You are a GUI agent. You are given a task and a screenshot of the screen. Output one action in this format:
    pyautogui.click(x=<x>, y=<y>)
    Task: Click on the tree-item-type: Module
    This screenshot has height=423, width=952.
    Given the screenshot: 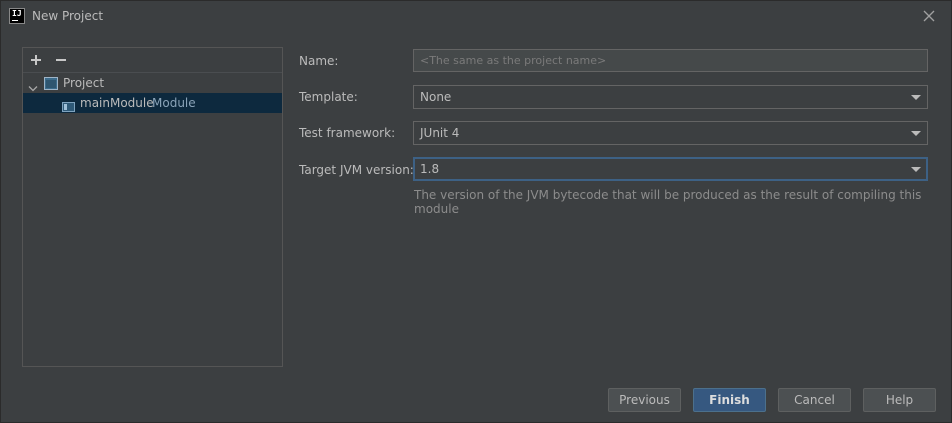 What is the action you would take?
    pyautogui.click(x=174, y=103)
    